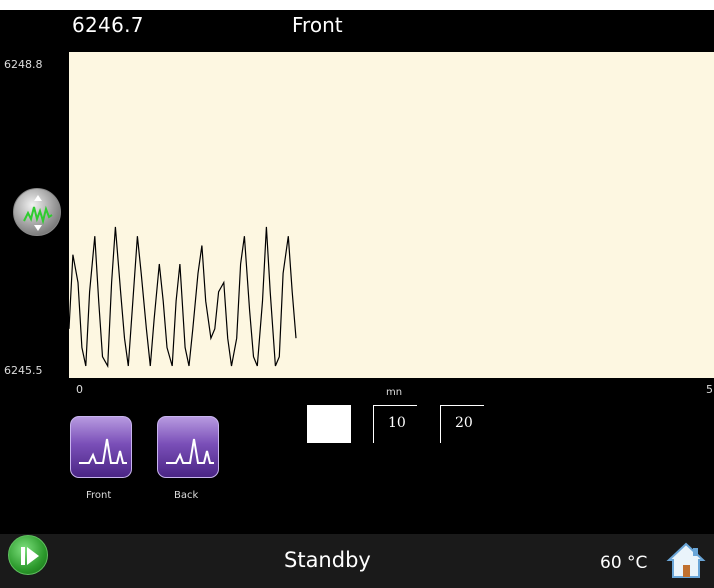 The height and width of the screenshot is (588, 714). I want to click on status-text: Standby, so click(327, 560).